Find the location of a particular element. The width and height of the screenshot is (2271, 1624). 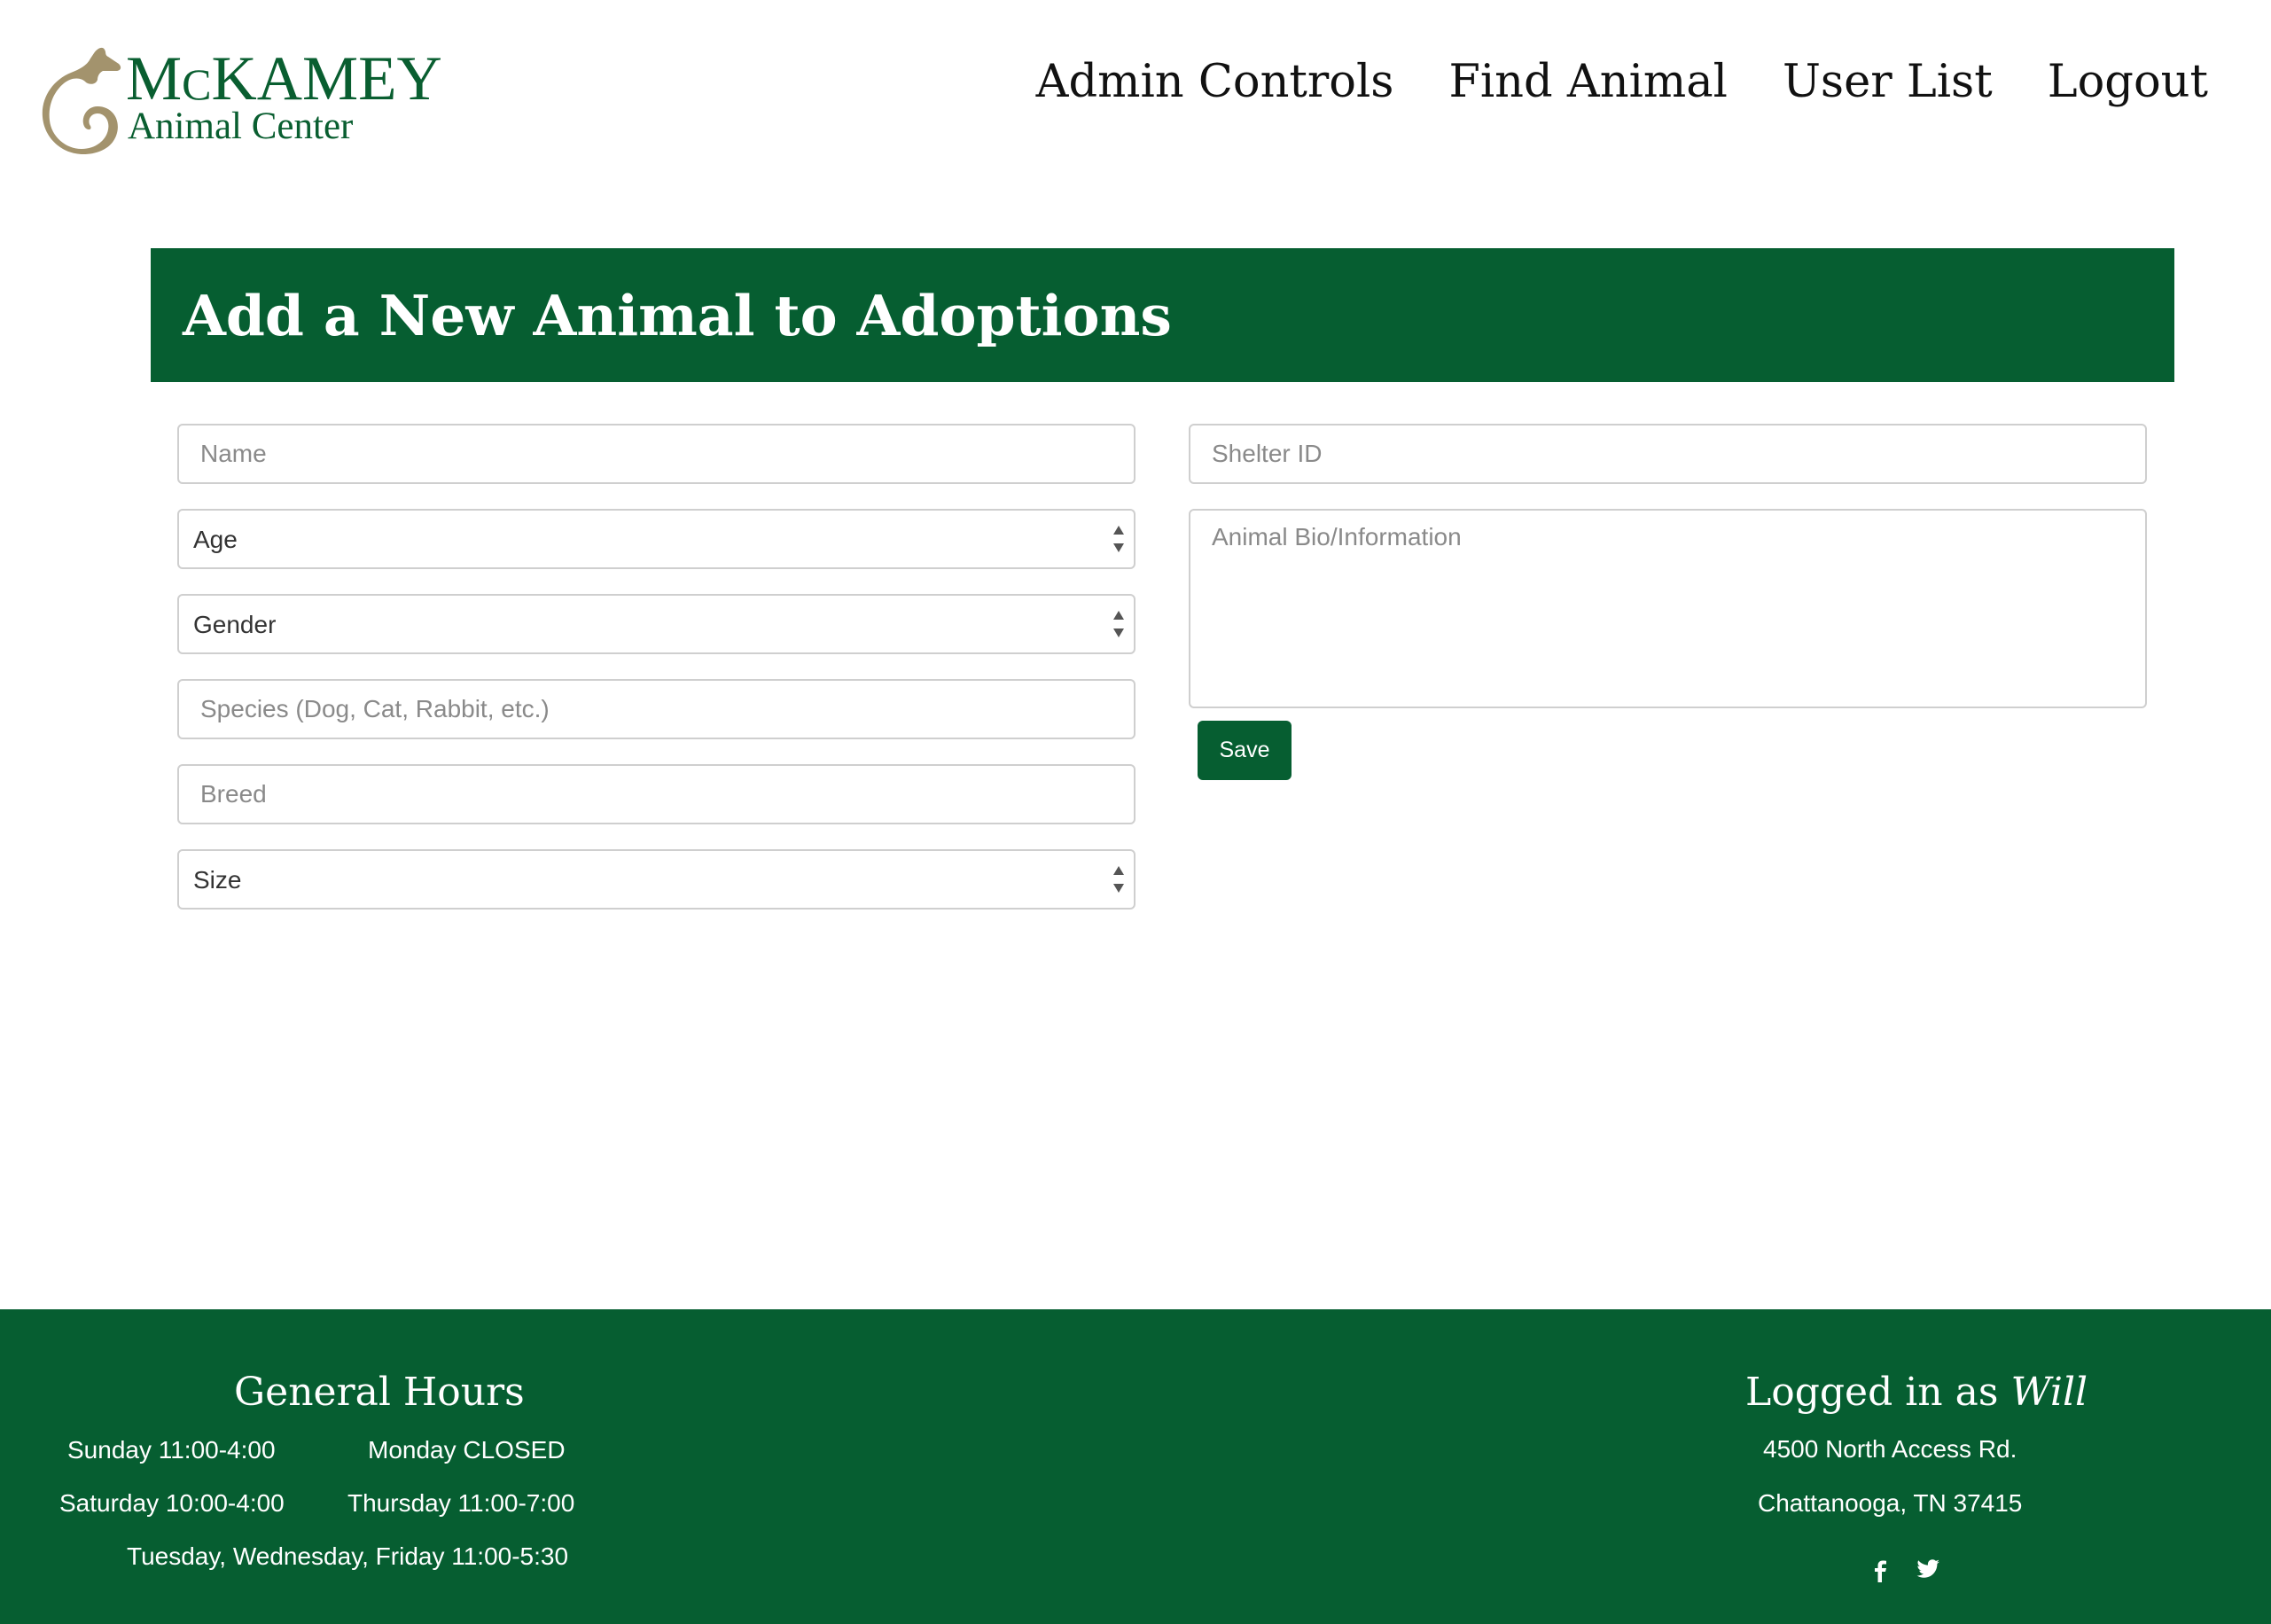

nav-find-animal: Find Animal is located at coordinates (1587, 82).